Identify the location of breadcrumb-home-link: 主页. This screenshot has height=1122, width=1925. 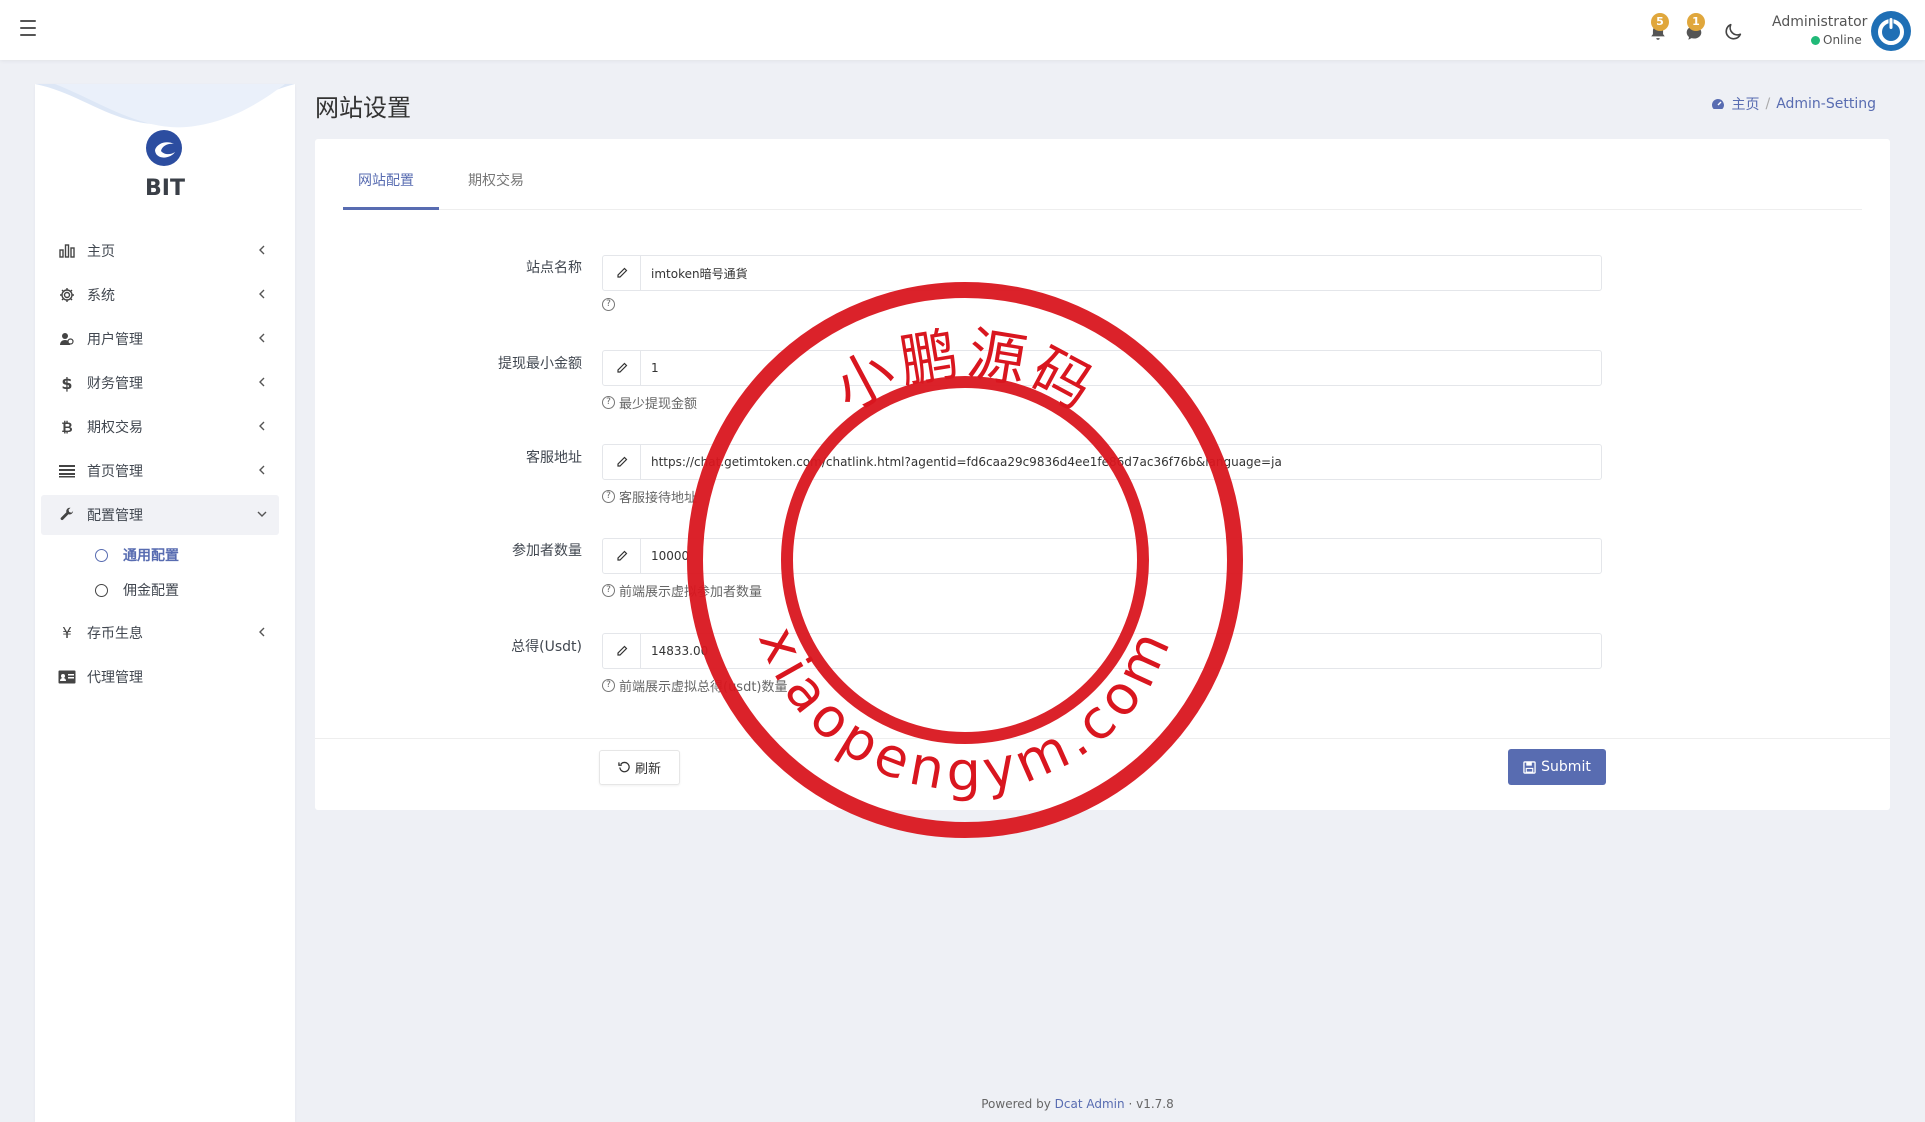
(1745, 104).